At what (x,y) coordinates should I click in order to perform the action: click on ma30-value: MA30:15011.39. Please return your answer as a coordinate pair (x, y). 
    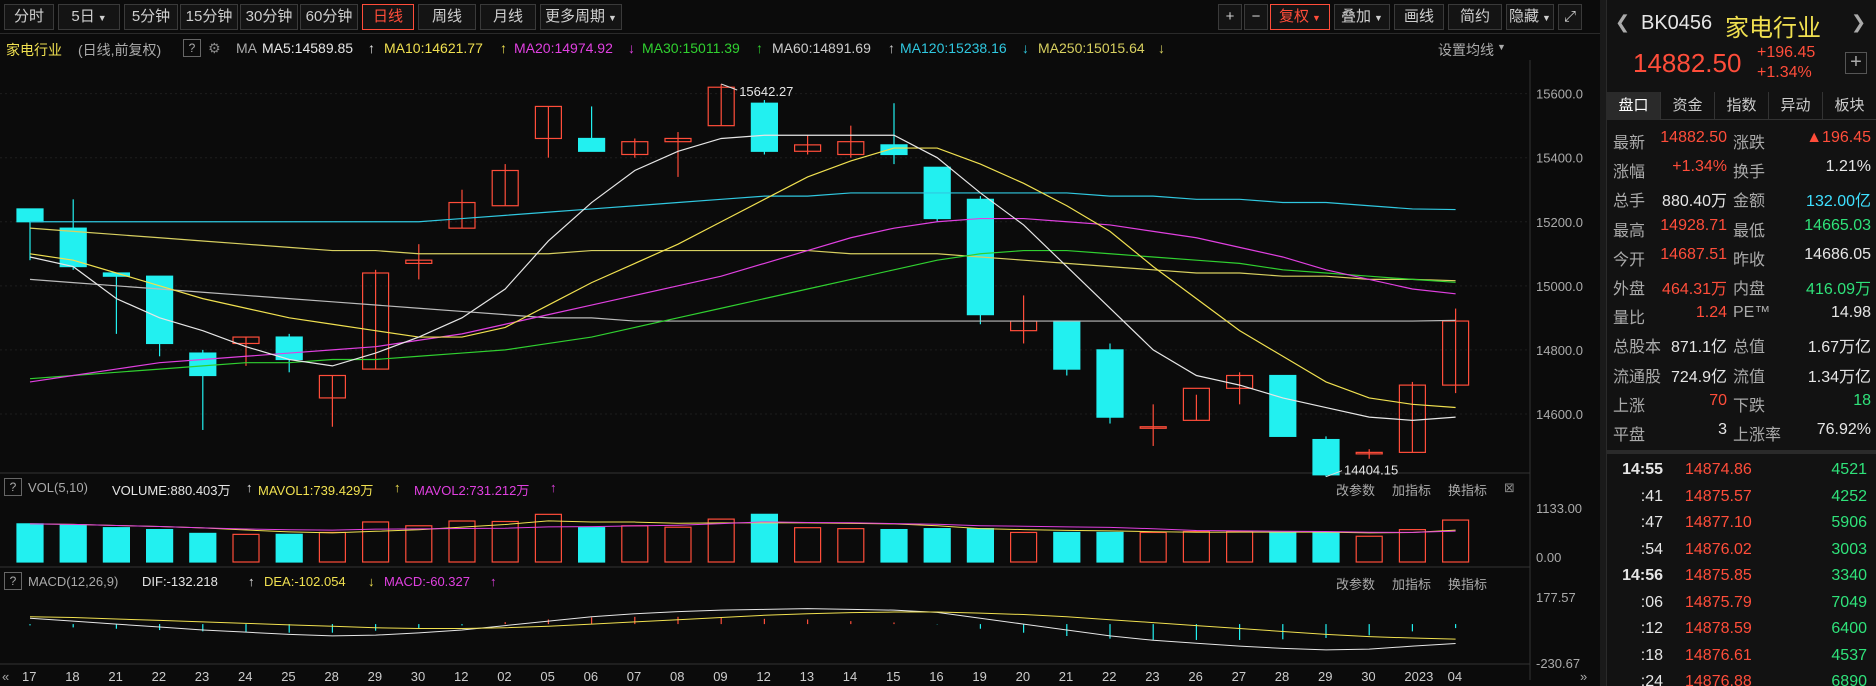
    Looking at the image, I should click on (691, 48).